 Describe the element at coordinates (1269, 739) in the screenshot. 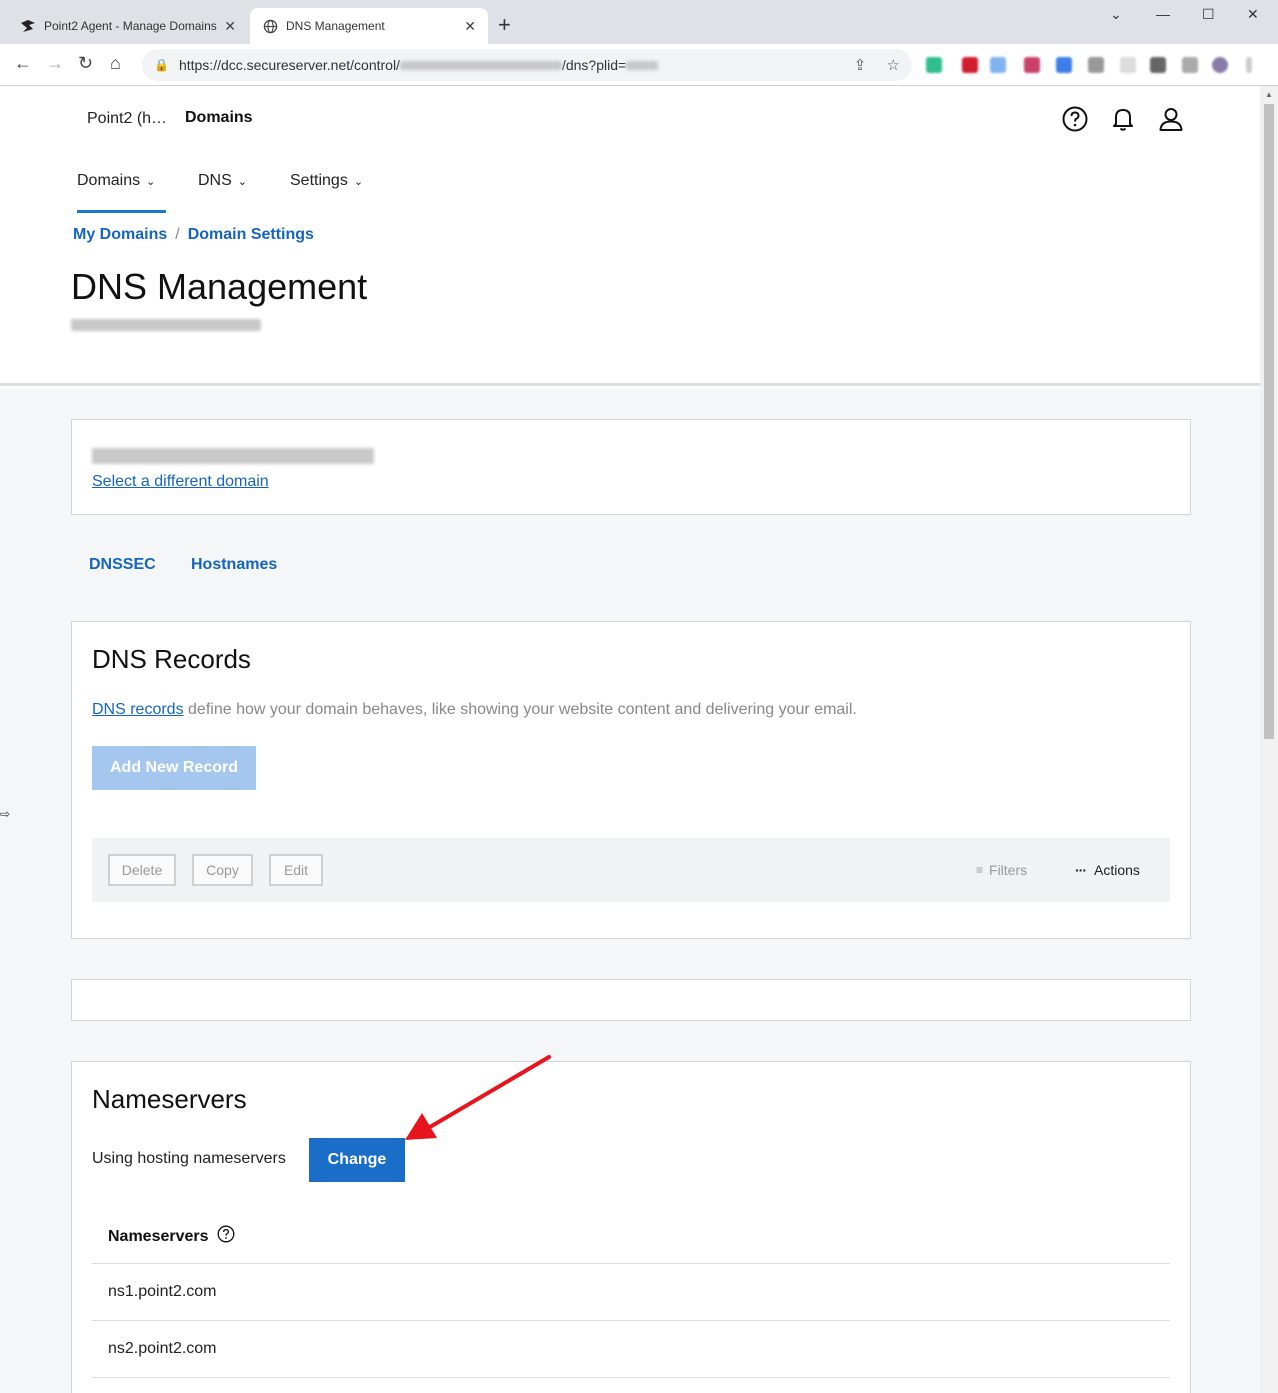

I see `page-scrollbar: ▲` at that location.